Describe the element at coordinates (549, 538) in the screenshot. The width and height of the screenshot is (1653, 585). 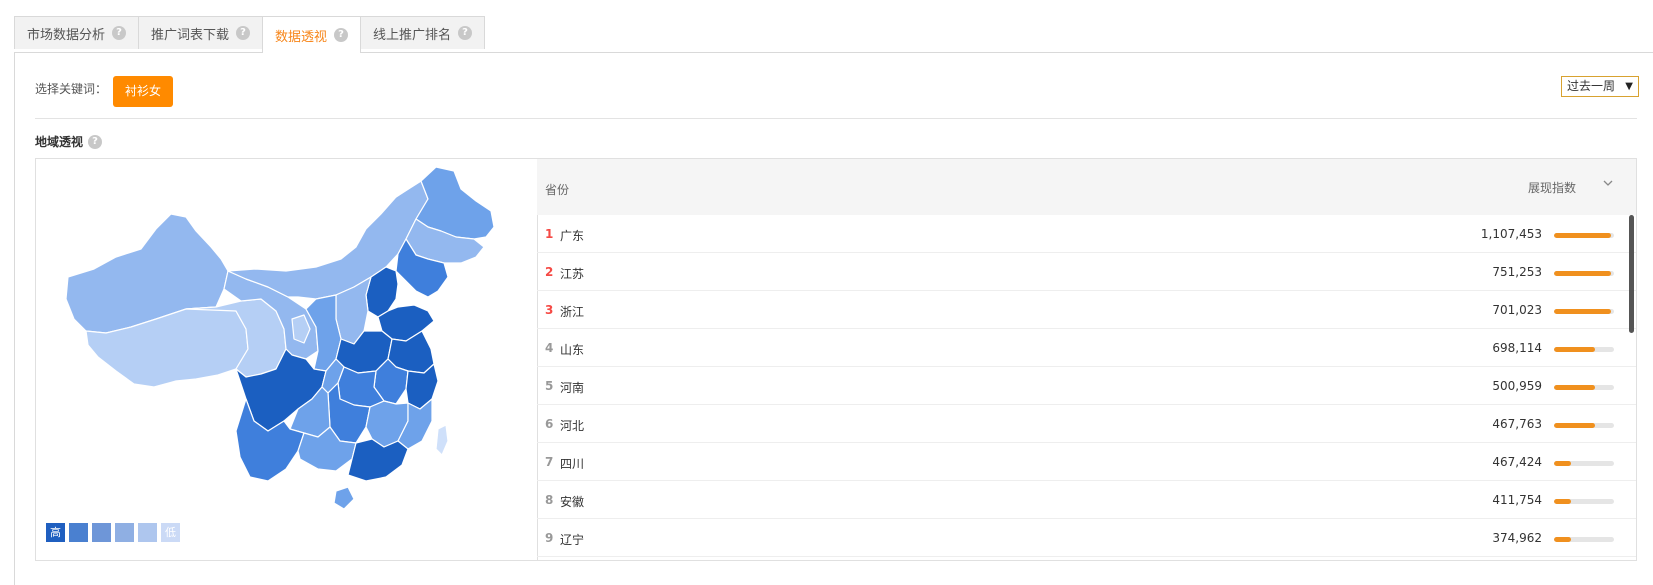
I see `row-rank: 9` at that location.